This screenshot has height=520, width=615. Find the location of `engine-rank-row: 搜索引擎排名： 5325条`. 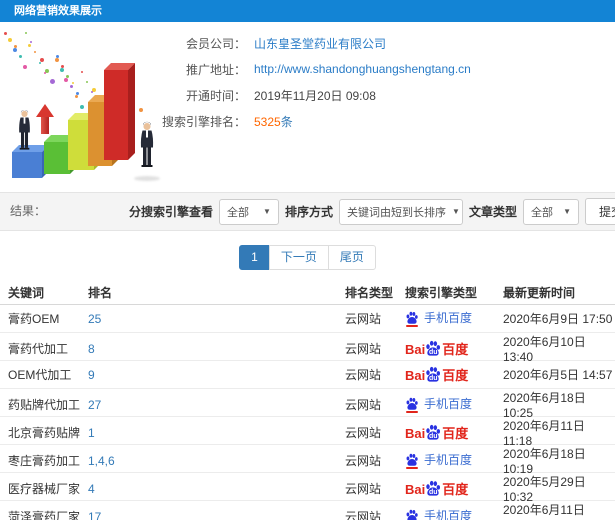

engine-rank-row: 搜索引擎排名： 5325条 is located at coordinates (316, 121).